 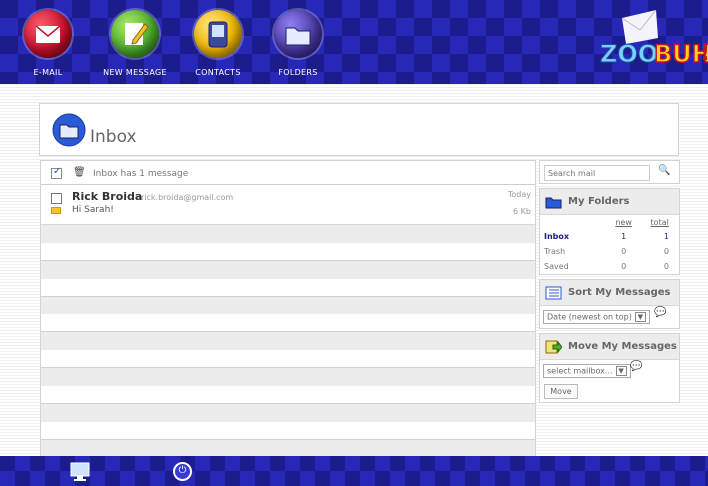 What do you see at coordinates (187, 197) in the screenshot?
I see `message-sender-email: rick.broida@gmail.com` at bounding box center [187, 197].